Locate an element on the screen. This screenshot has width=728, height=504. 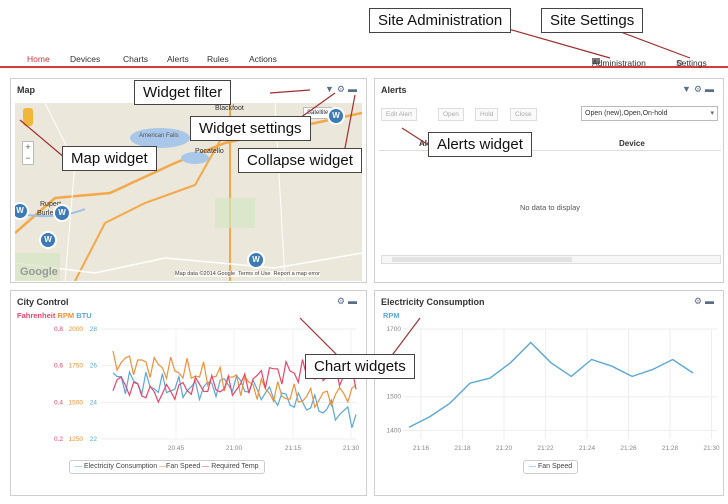
x-tick-label: 21:26 is located at coordinates (628, 448).